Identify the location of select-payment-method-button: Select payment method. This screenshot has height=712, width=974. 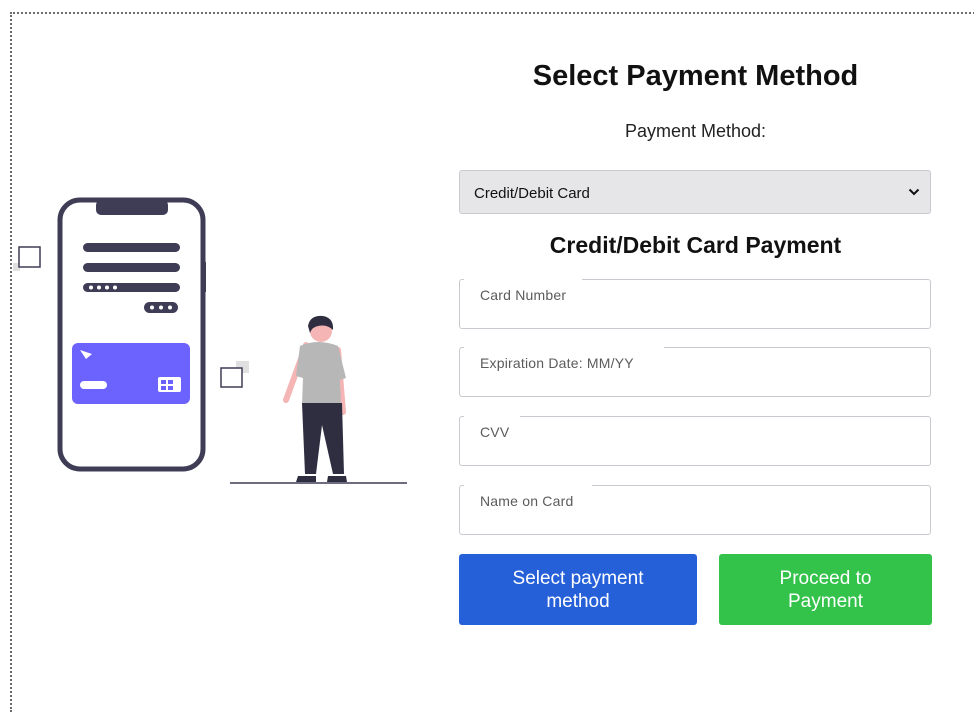
(578, 589).